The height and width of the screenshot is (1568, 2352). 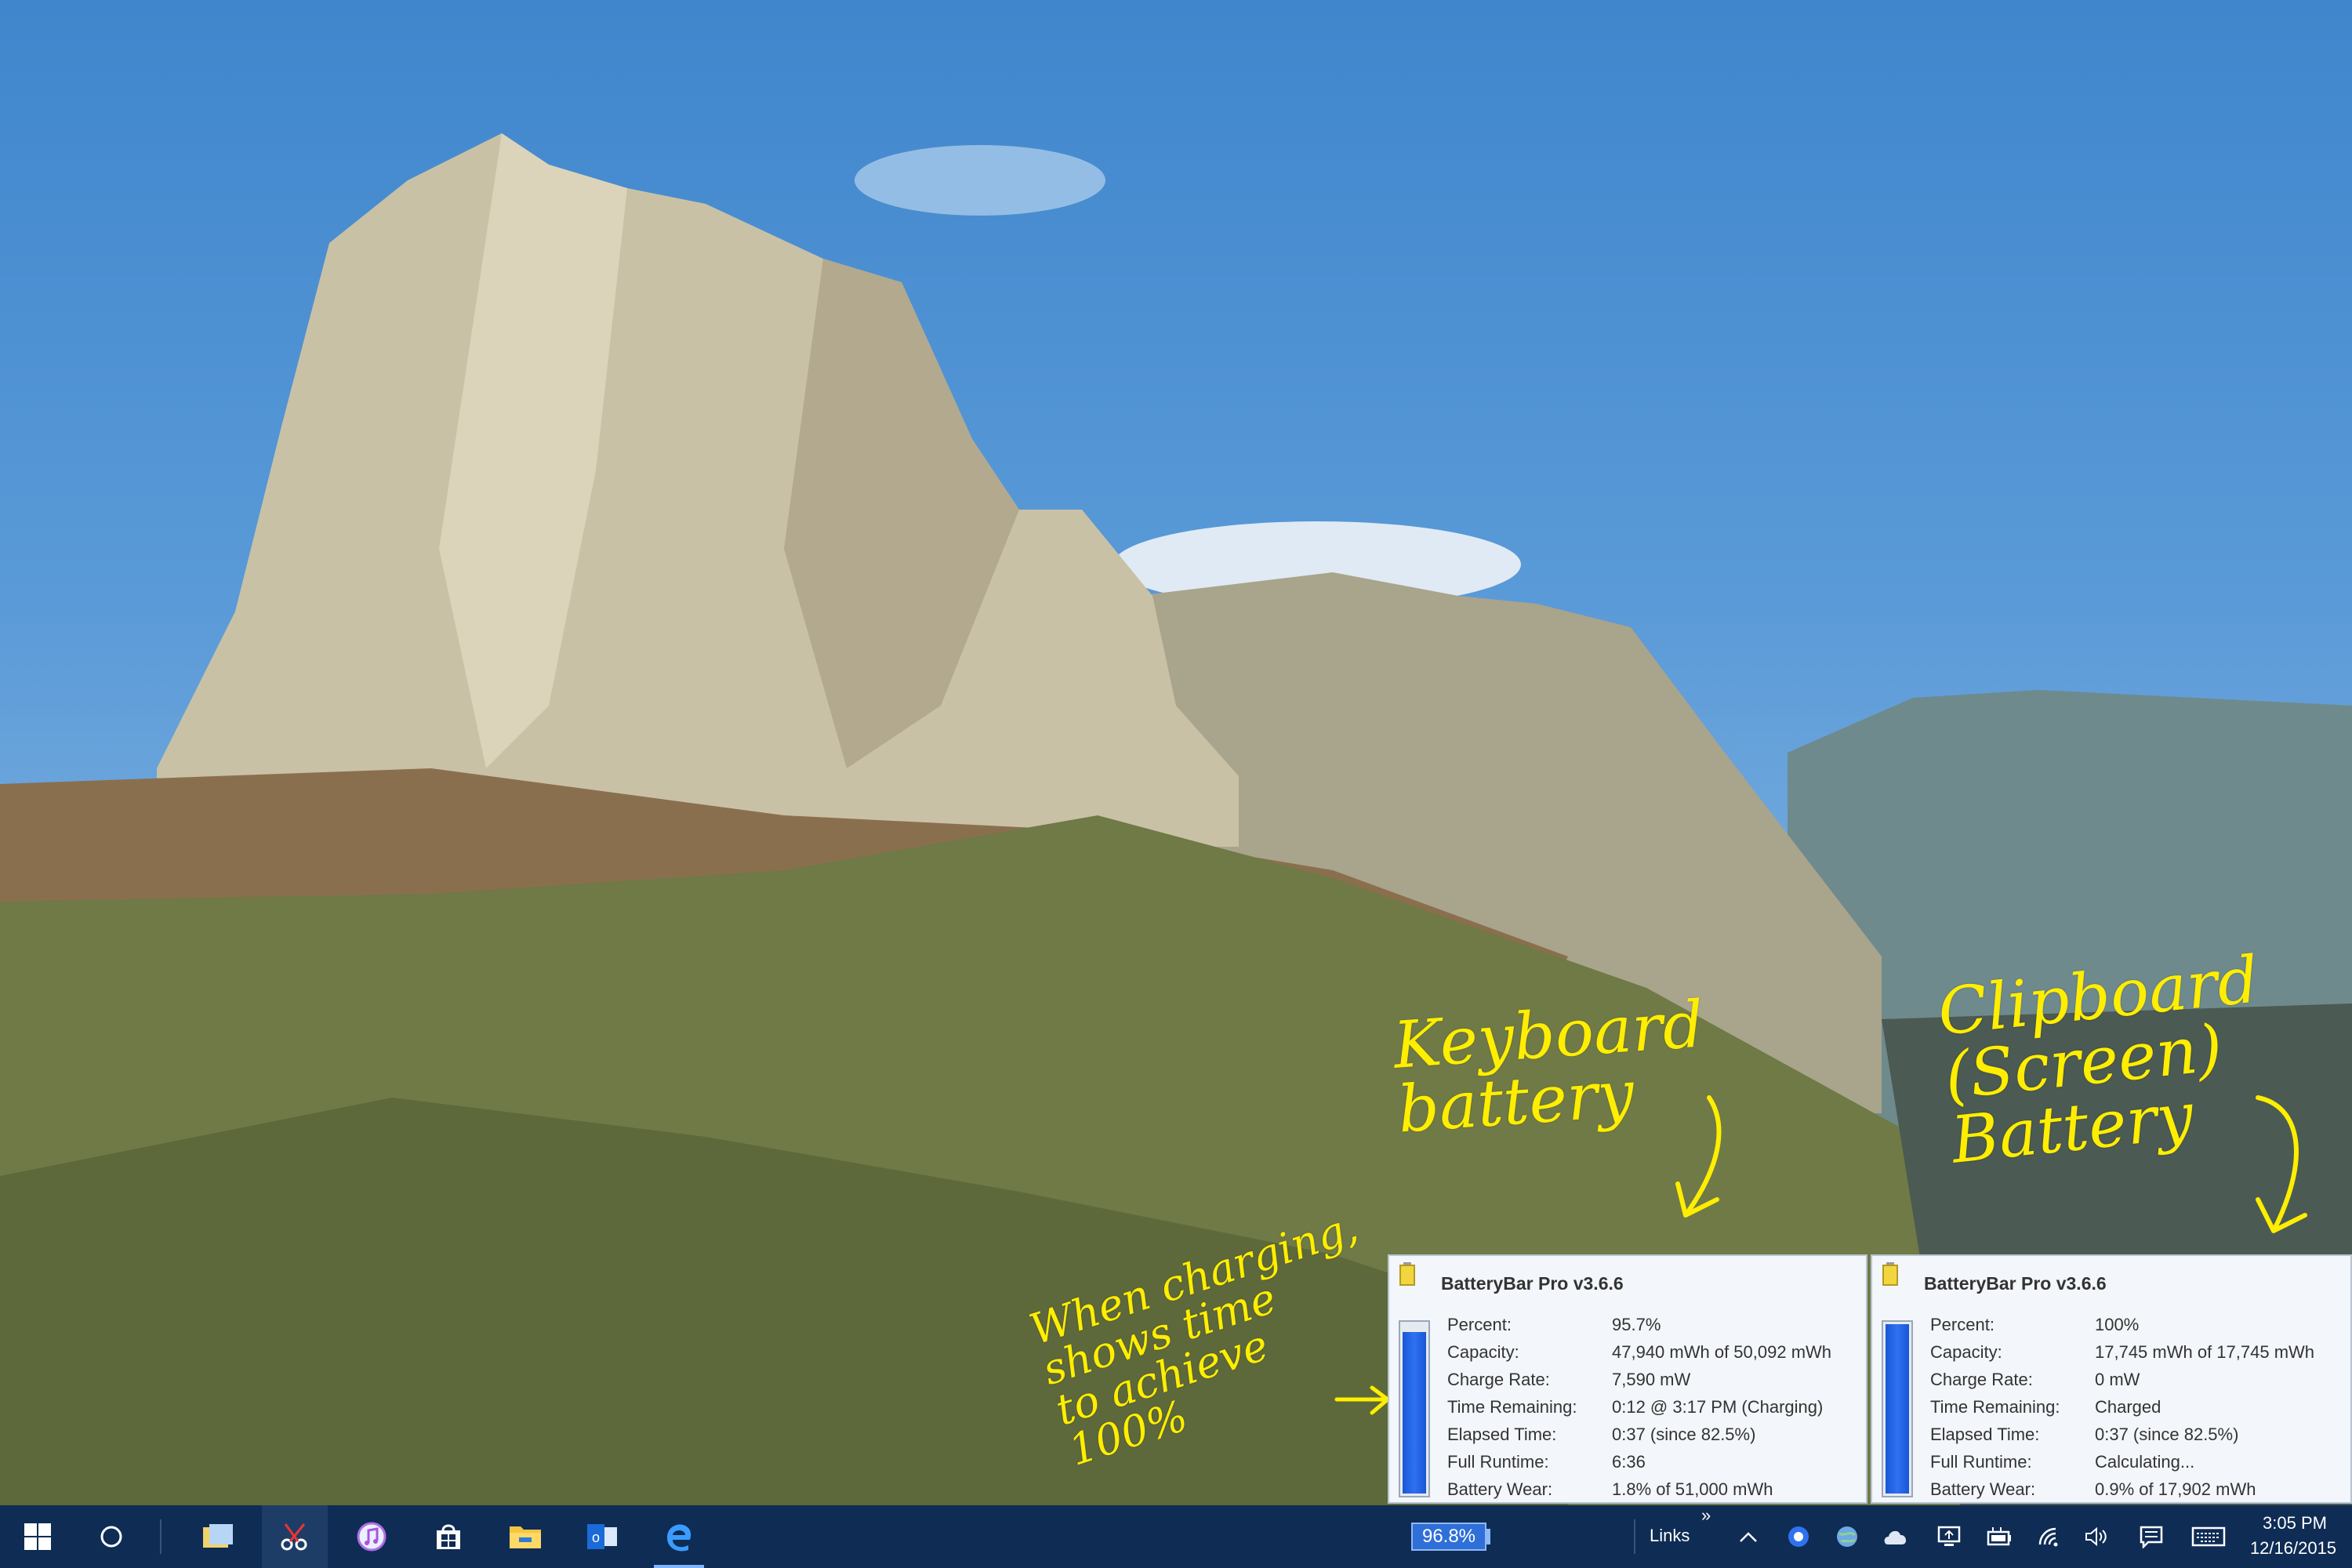 I want to click on keyboard-icon, so click(x=2208, y=1536).